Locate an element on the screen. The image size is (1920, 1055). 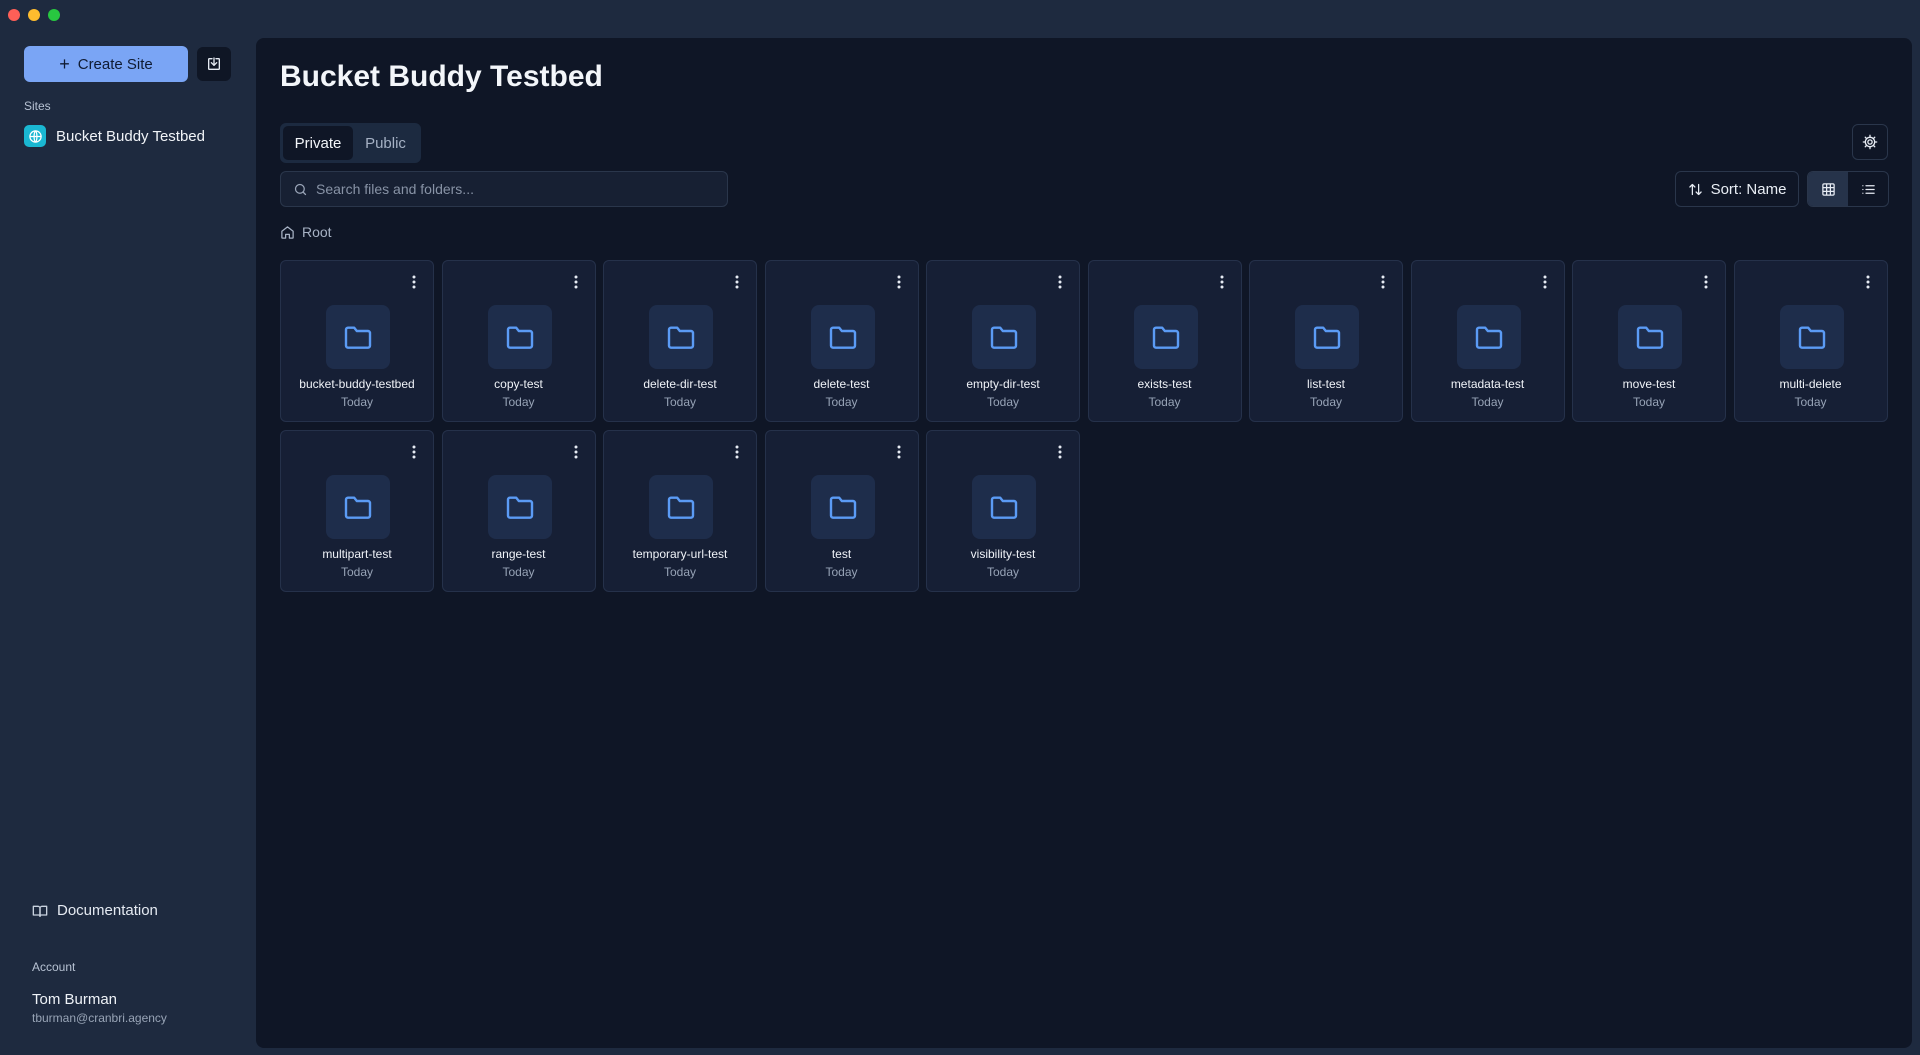
folder-card-multi-delete: multi-delete Today is located at coordinates (1810, 341).